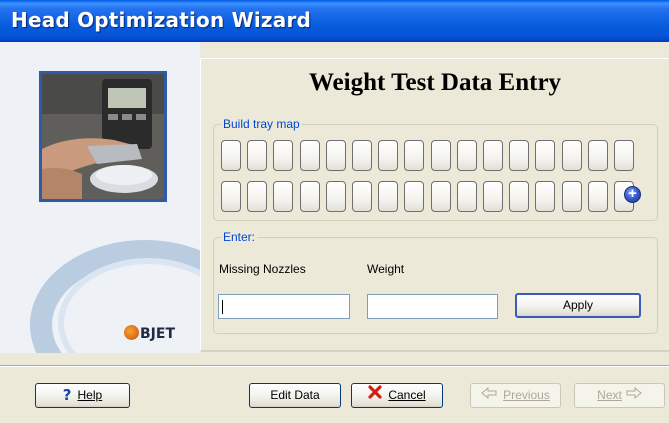 The image size is (669, 423). Describe the element at coordinates (239, 237) in the screenshot. I see `enter-legend: Enter:` at that location.